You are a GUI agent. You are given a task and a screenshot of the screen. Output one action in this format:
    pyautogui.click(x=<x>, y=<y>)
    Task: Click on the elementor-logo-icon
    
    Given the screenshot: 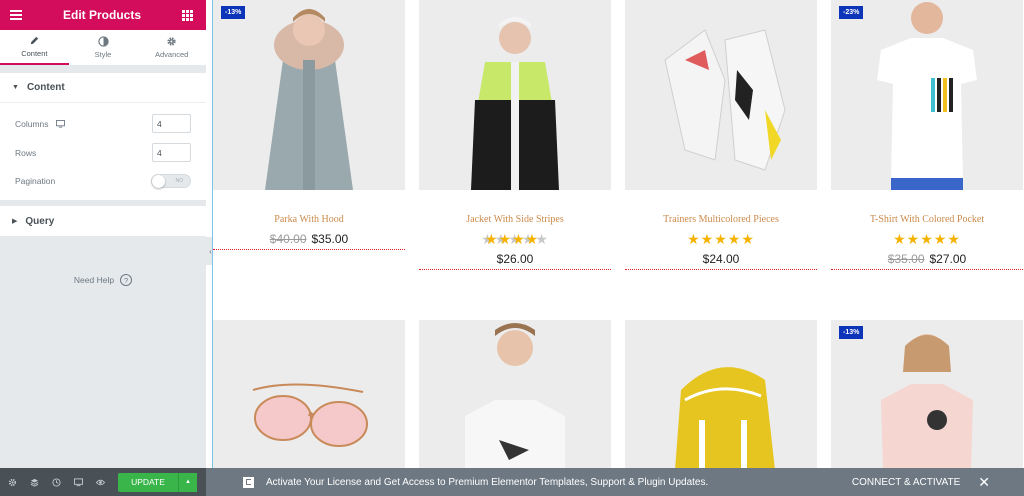 What is the action you would take?
    pyautogui.click(x=248, y=482)
    